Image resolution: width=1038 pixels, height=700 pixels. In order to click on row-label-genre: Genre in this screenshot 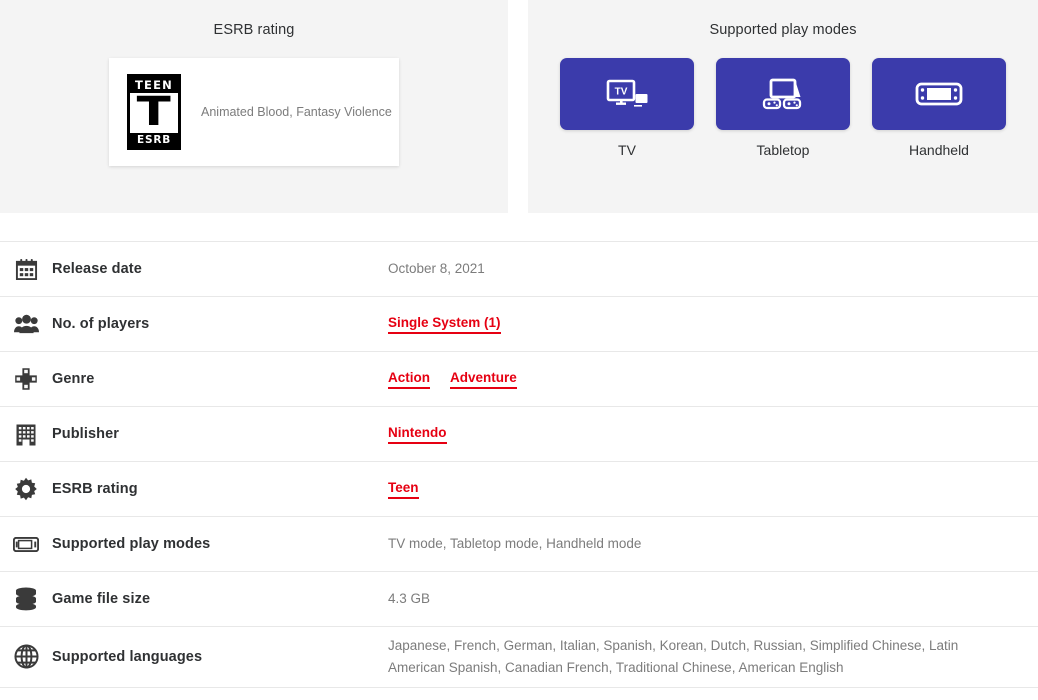, I will do `click(73, 379)`.